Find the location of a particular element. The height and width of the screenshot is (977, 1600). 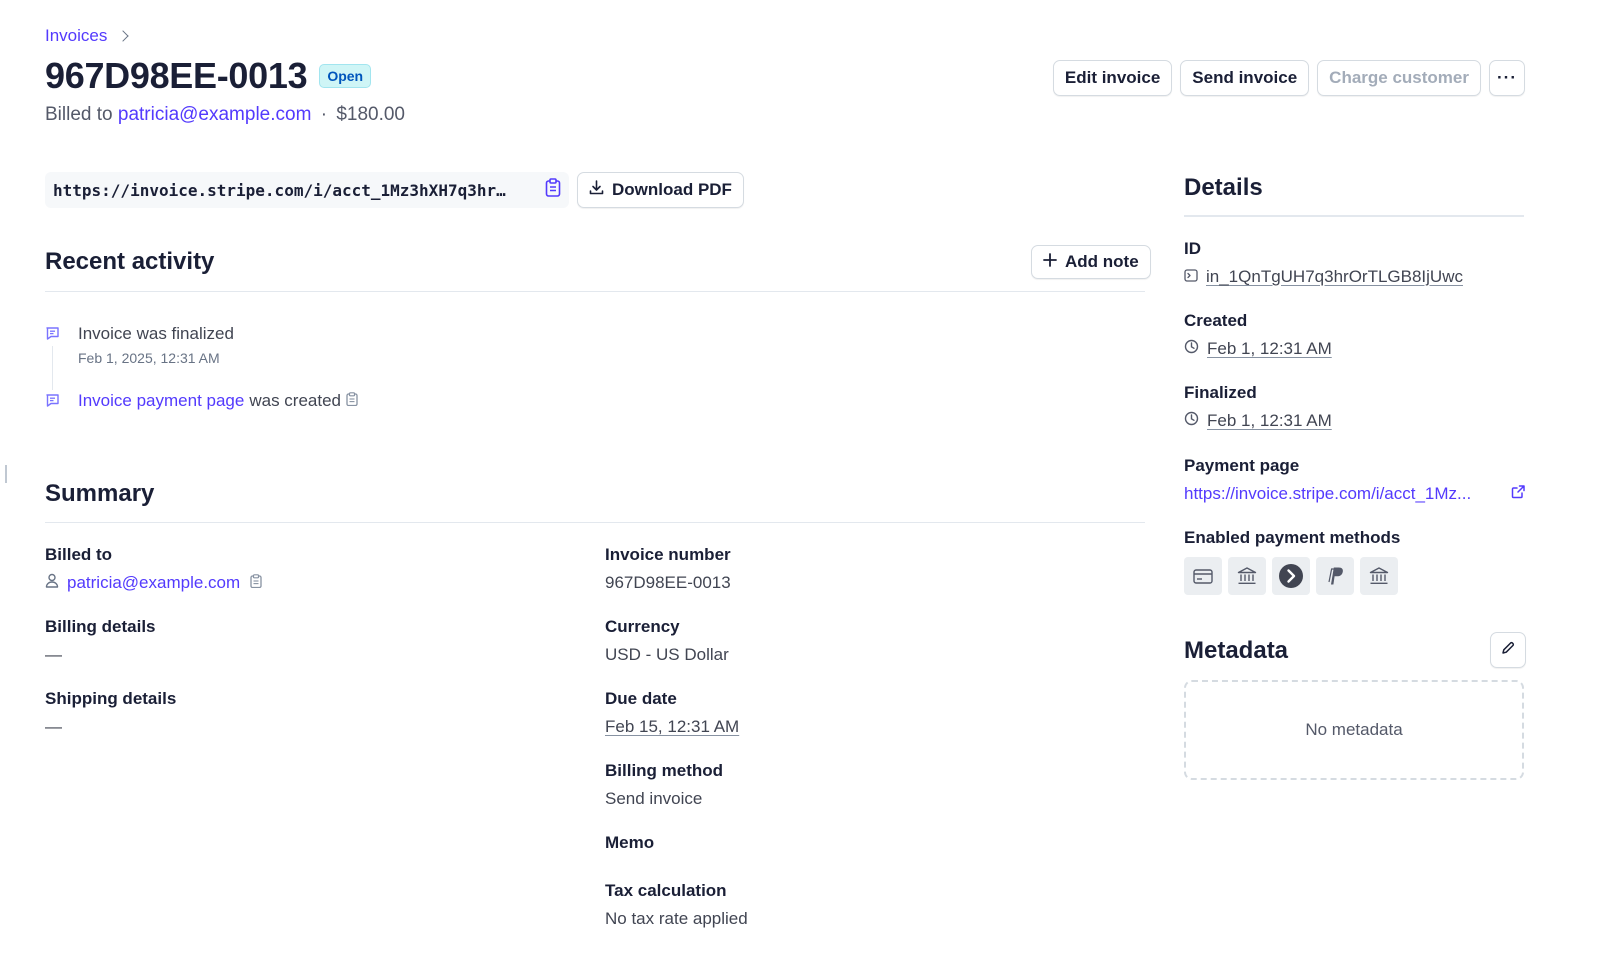

edit-metadata-button is located at coordinates (1508, 650).